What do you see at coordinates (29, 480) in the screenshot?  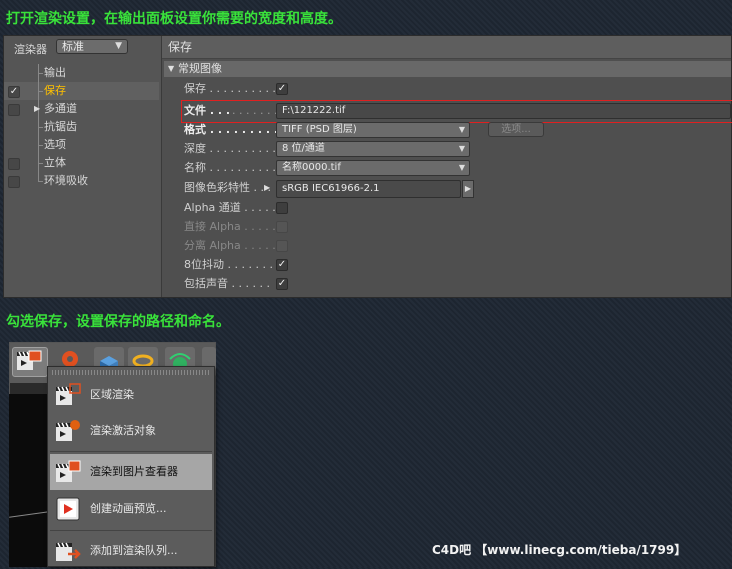 I see `viewport` at bounding box center [29, 480].